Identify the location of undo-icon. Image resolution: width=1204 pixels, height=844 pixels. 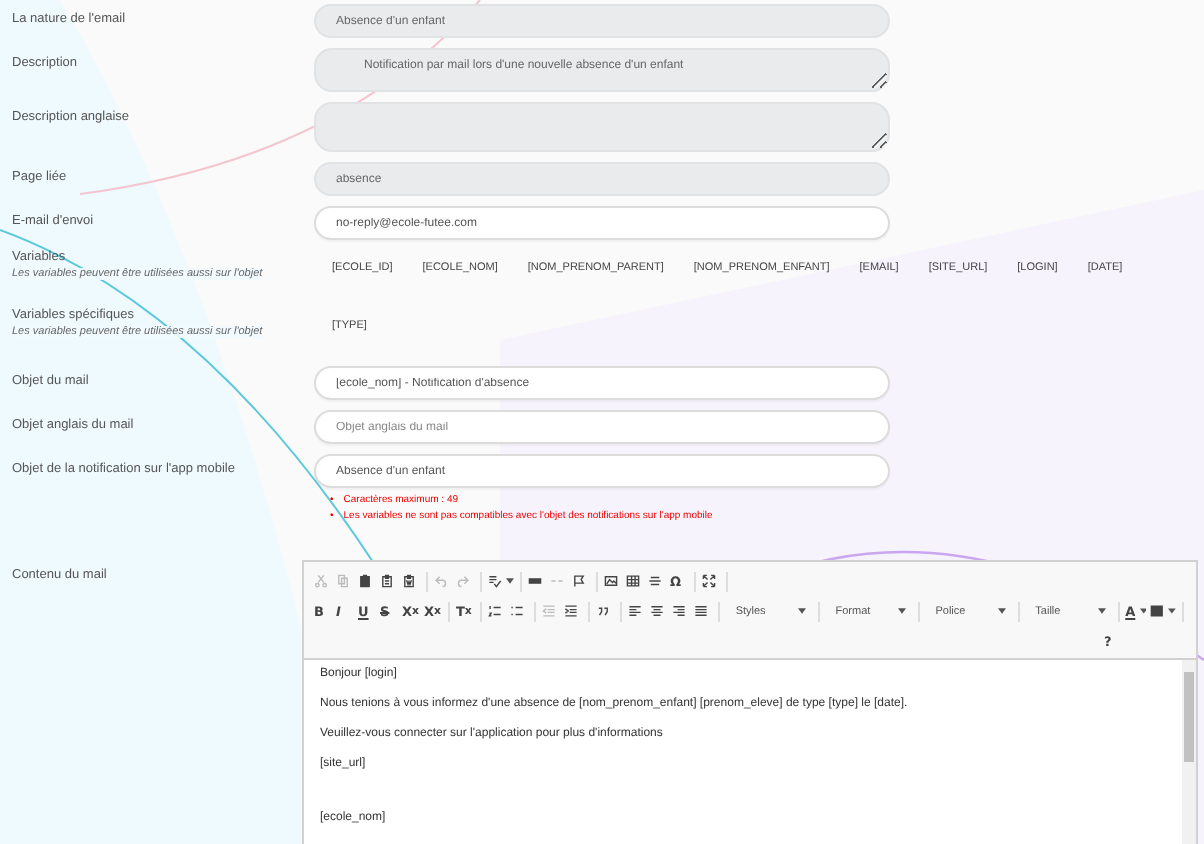
(441, 581).